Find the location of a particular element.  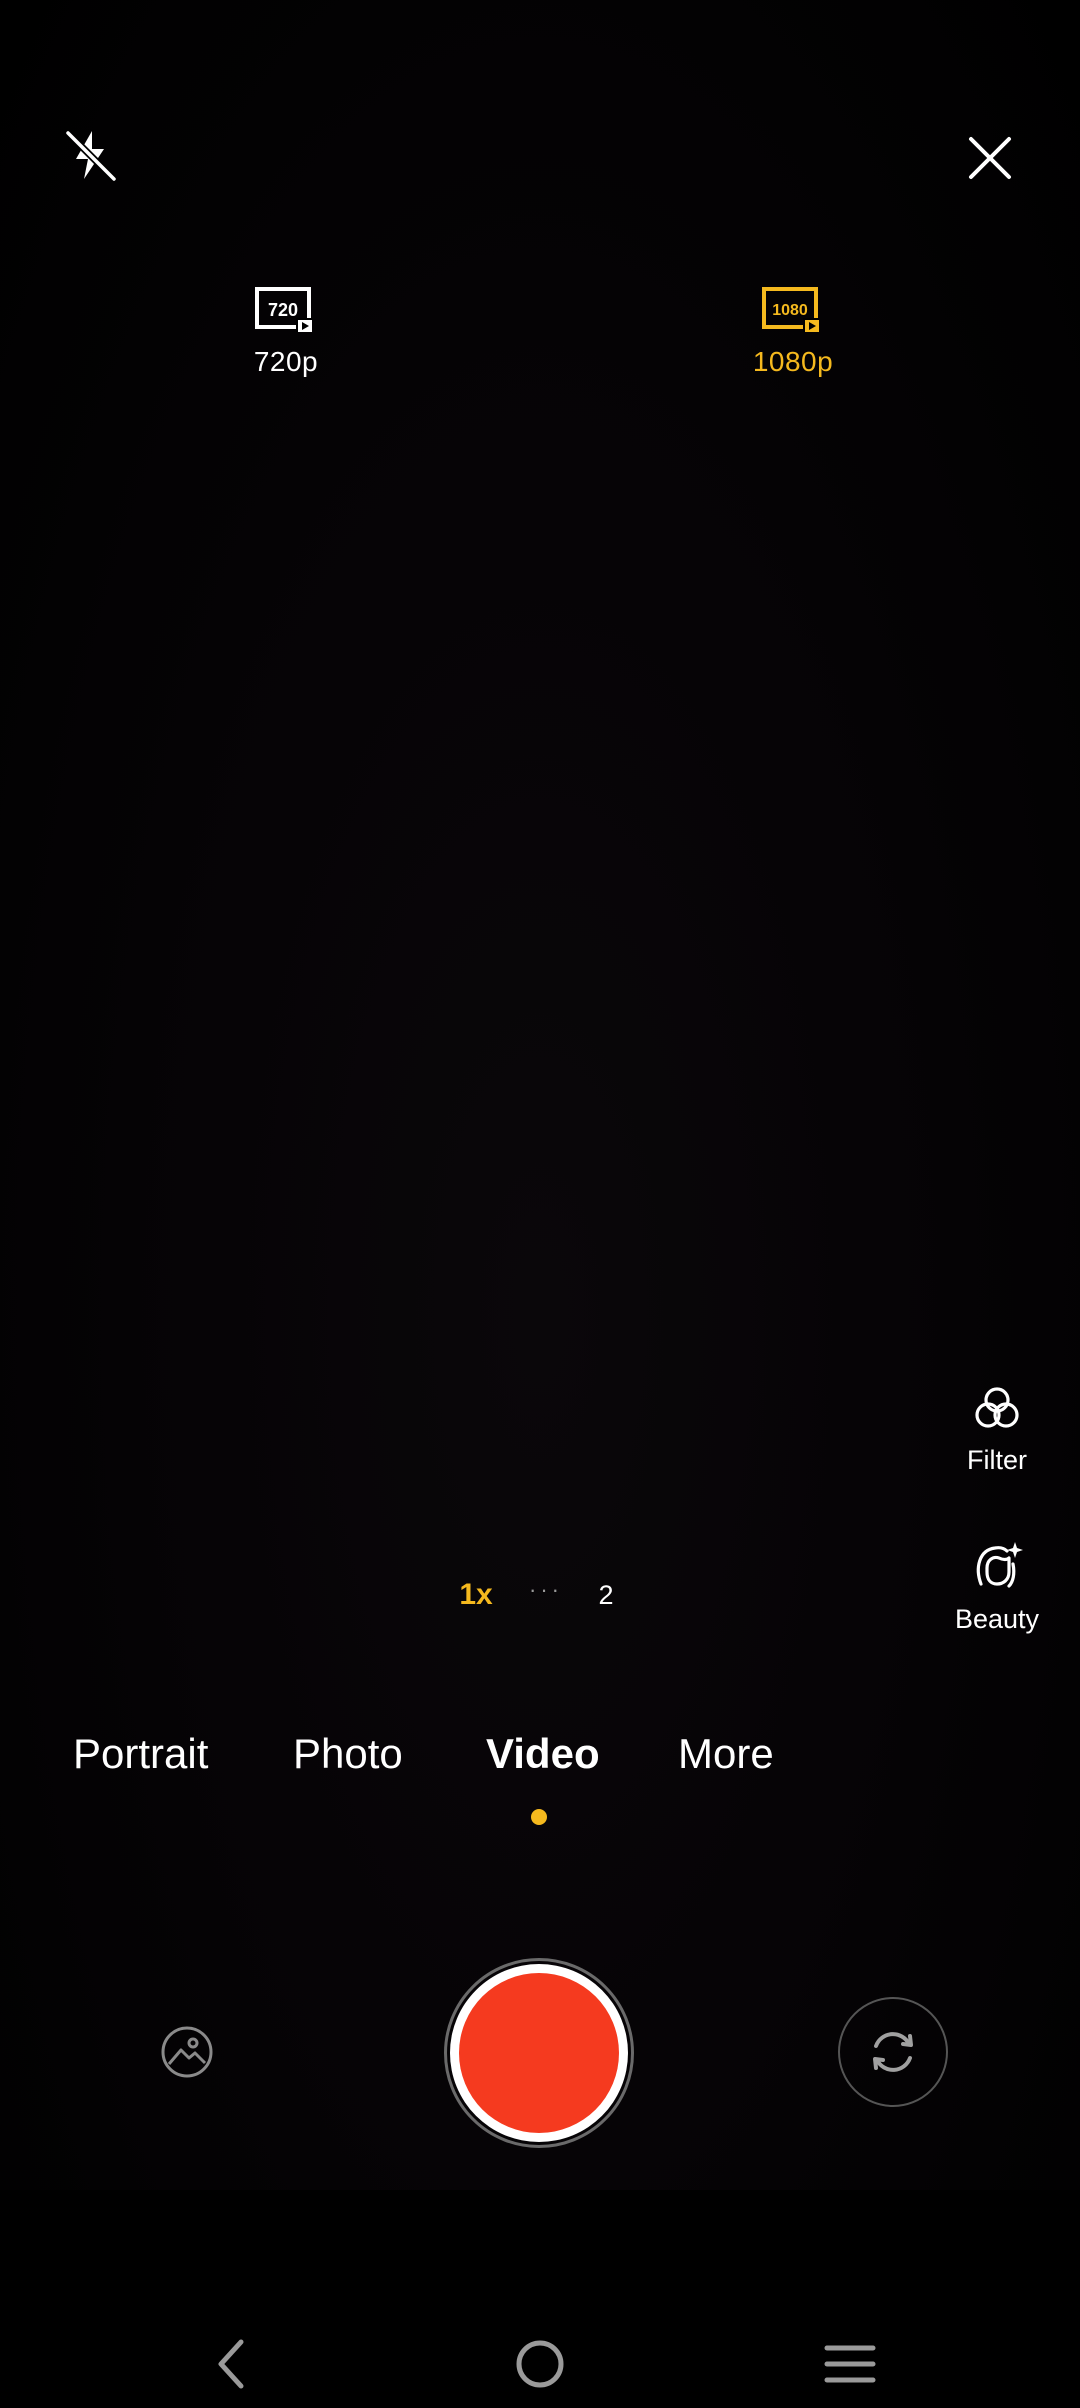

video-720-icon: 720 is located at coordinates (283, 309).